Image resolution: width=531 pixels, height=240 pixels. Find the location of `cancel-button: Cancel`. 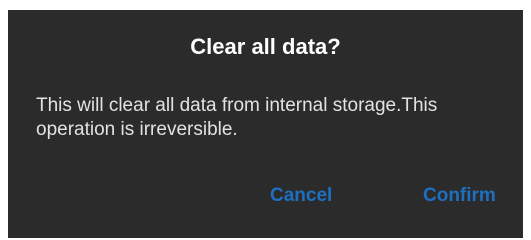

cancel-button: Cancel is located at coordinates (301, 196).